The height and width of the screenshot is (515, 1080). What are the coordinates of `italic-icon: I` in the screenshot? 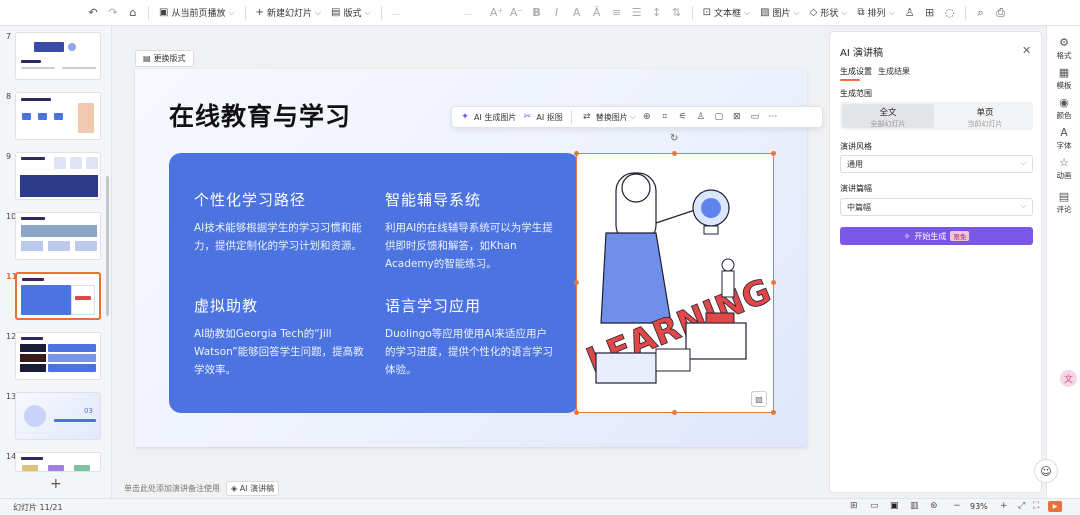 It's located at (557, 13).